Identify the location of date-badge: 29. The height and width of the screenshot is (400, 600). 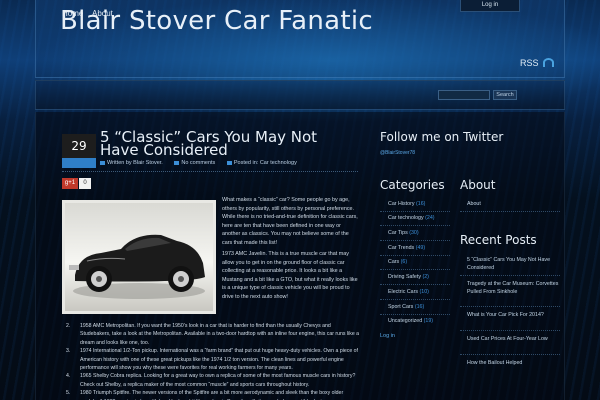
(79, 151).